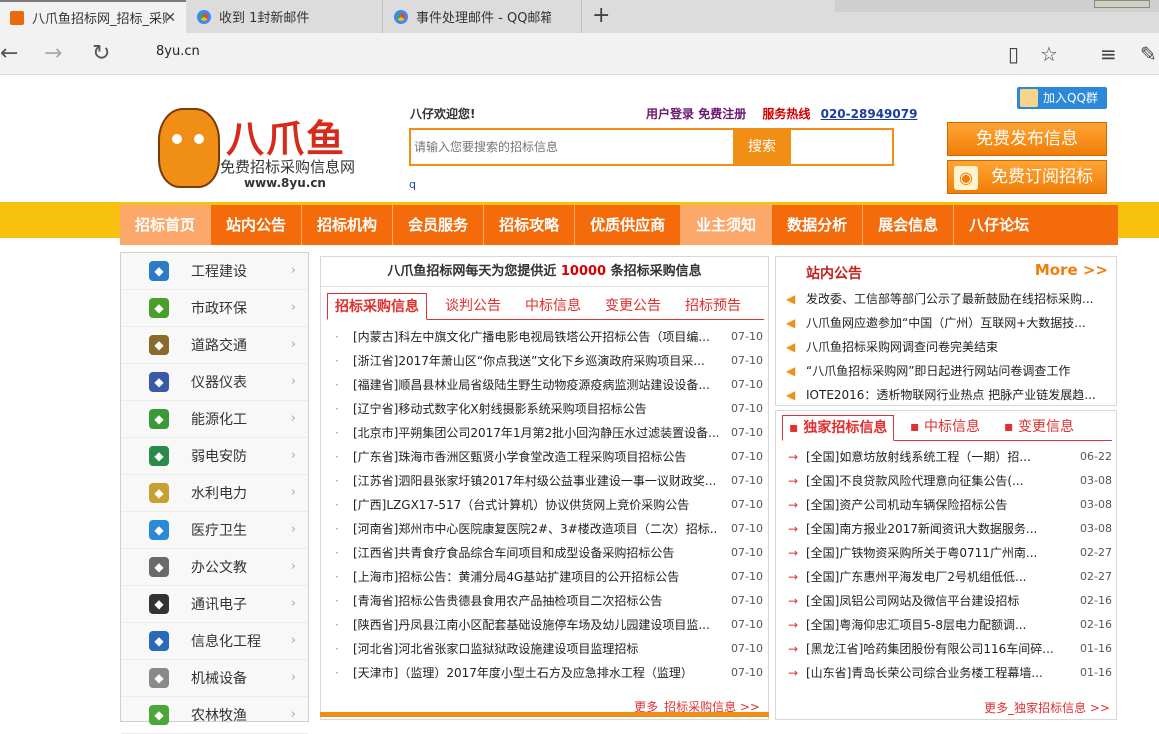 The image size is (1159, 734). What do you see at coordinates (214, 530) in the screenshot?
I see `category-item: ◆ 医疗卫生 ›` at bounding box center [214, 530].